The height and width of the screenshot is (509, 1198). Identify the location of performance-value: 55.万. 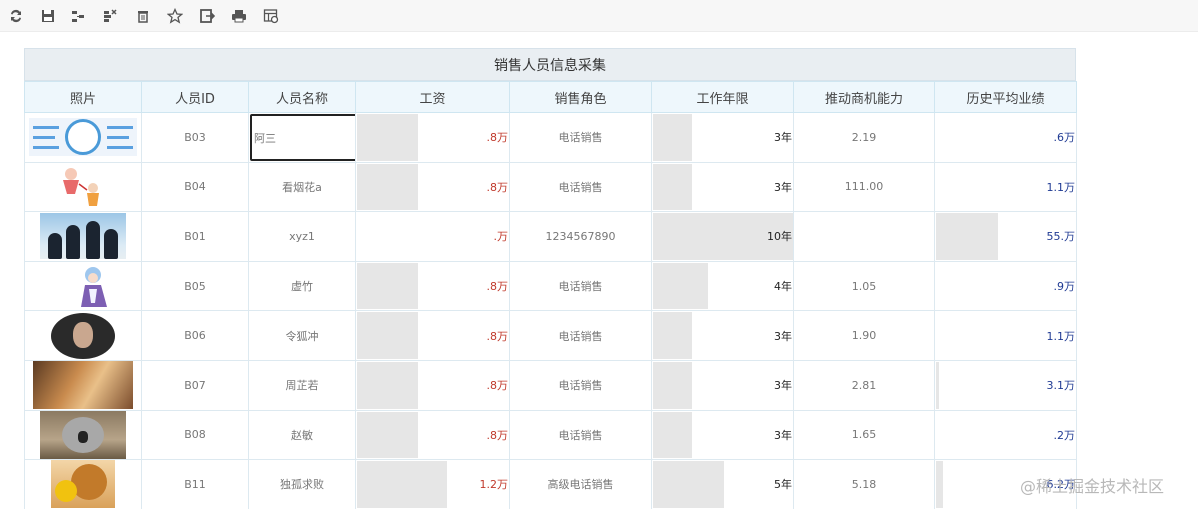
(1061, 237).